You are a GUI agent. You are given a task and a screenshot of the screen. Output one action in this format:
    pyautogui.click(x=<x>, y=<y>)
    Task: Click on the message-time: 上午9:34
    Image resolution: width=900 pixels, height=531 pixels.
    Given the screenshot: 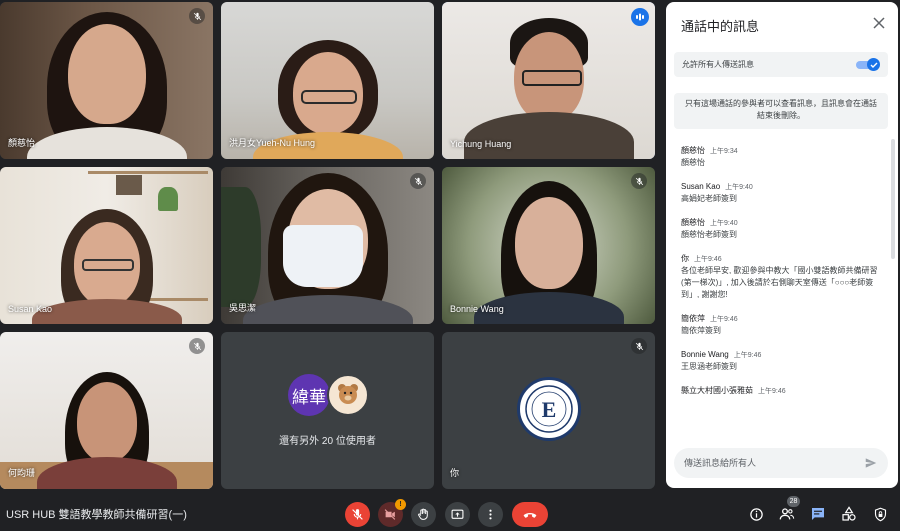 What is the action you would take?
    pyautogui.click(x=724, y=151)
    